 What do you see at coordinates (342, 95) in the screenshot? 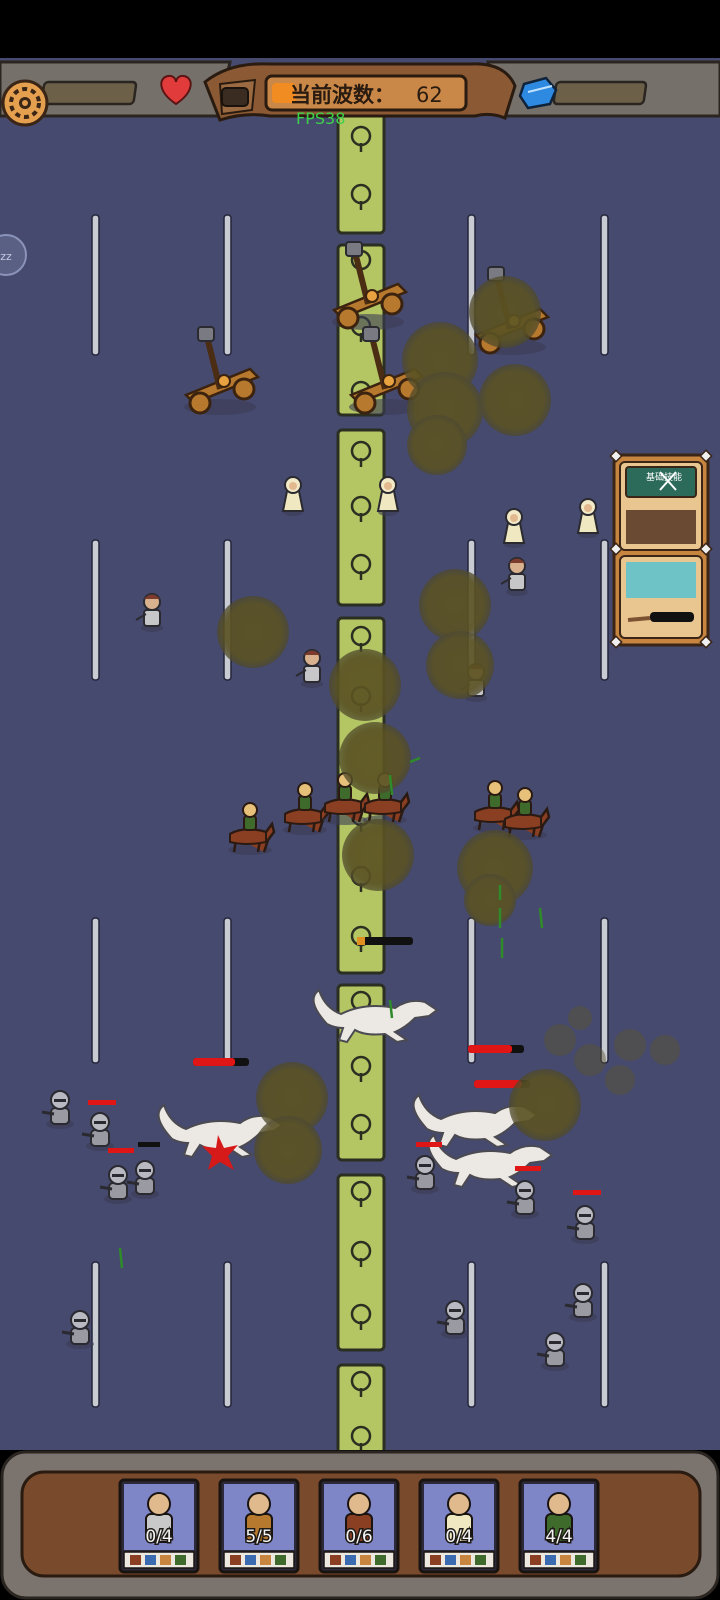
I see `wave-label: 当前波数：` at bounding box center [342, 95].